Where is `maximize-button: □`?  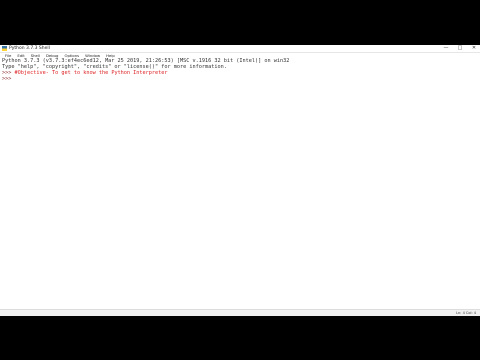
maximize-button: □ is located at coordinates (460, 48).